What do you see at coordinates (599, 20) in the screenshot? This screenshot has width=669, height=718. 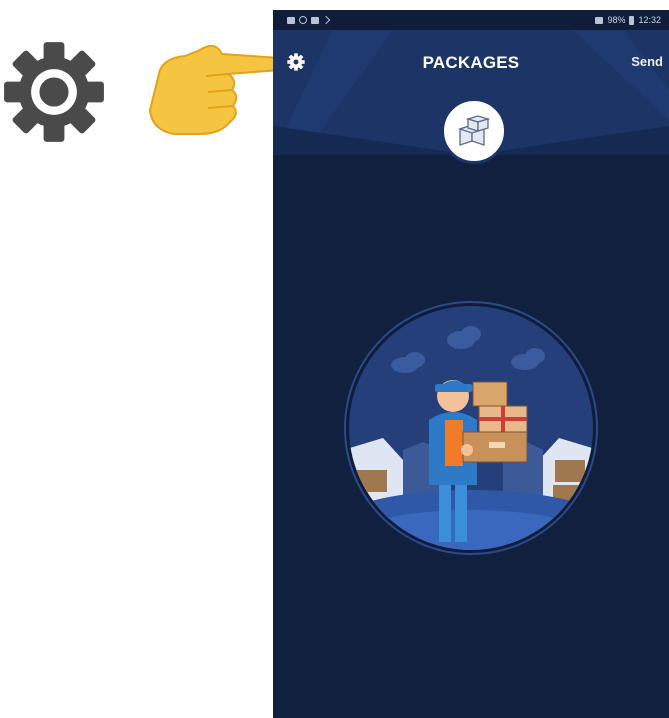 I see `signal-icon` at bounding box center [599, 20].